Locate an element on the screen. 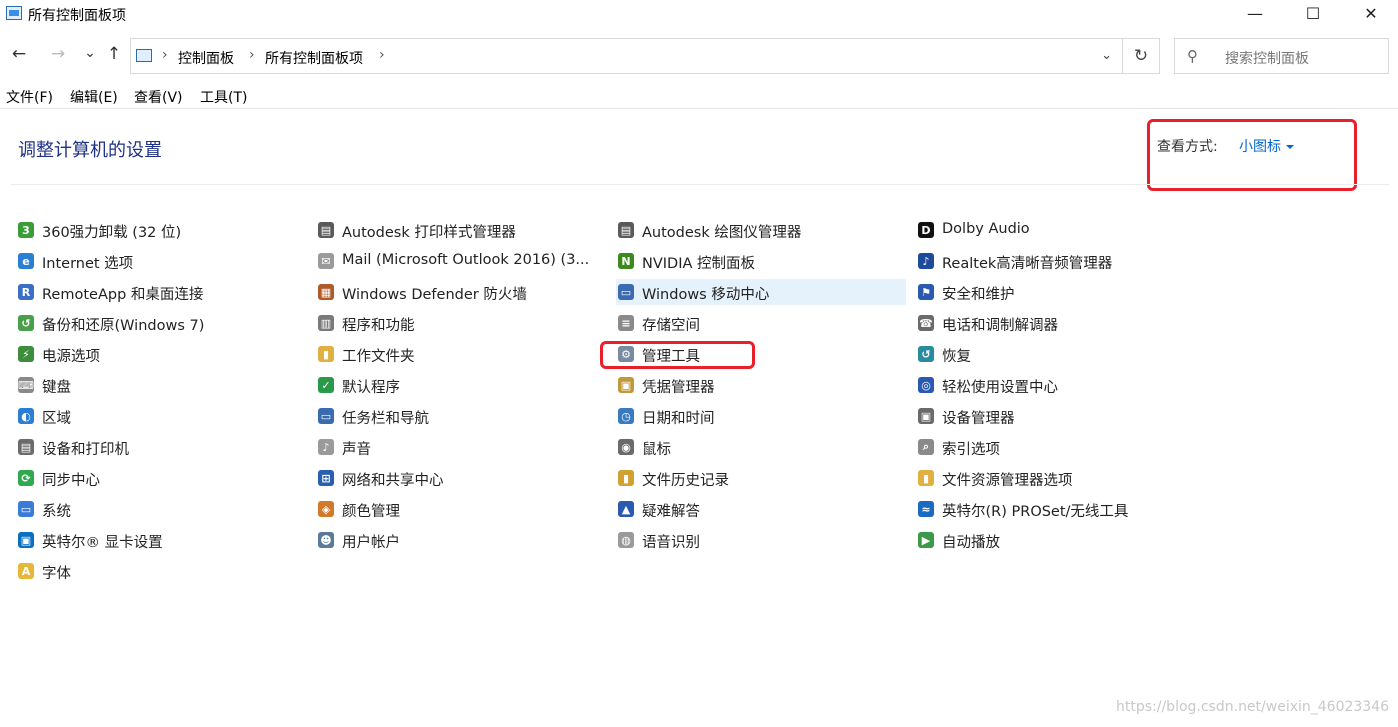  control-panel-item: ▤ Autodesk 打印样式管理器 is located at coordinates (461, 230).